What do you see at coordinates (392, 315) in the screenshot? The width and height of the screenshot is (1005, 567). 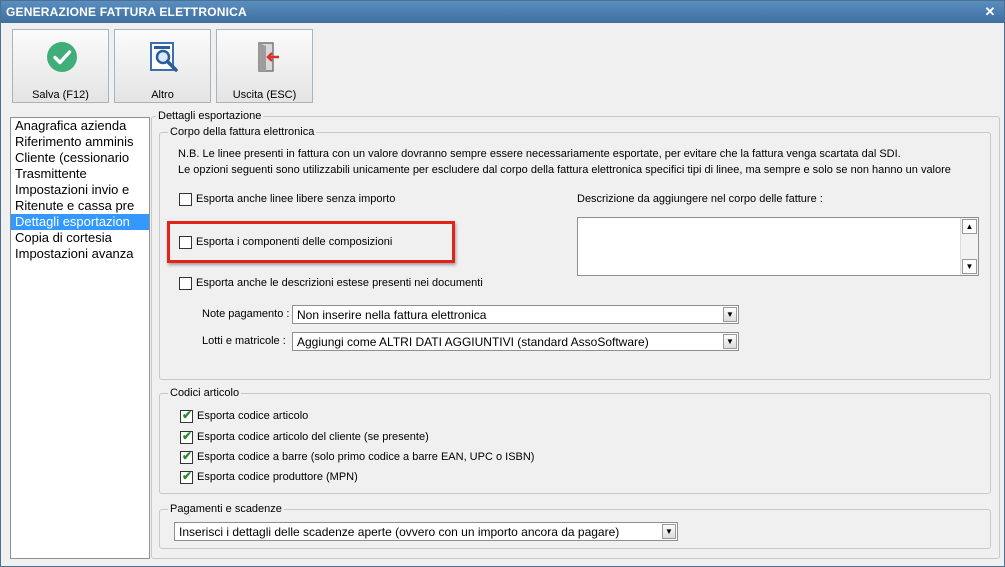 I see `note-pagamento-value: Non inserire nella fattura elettronica` at bounding box center [392, 315].